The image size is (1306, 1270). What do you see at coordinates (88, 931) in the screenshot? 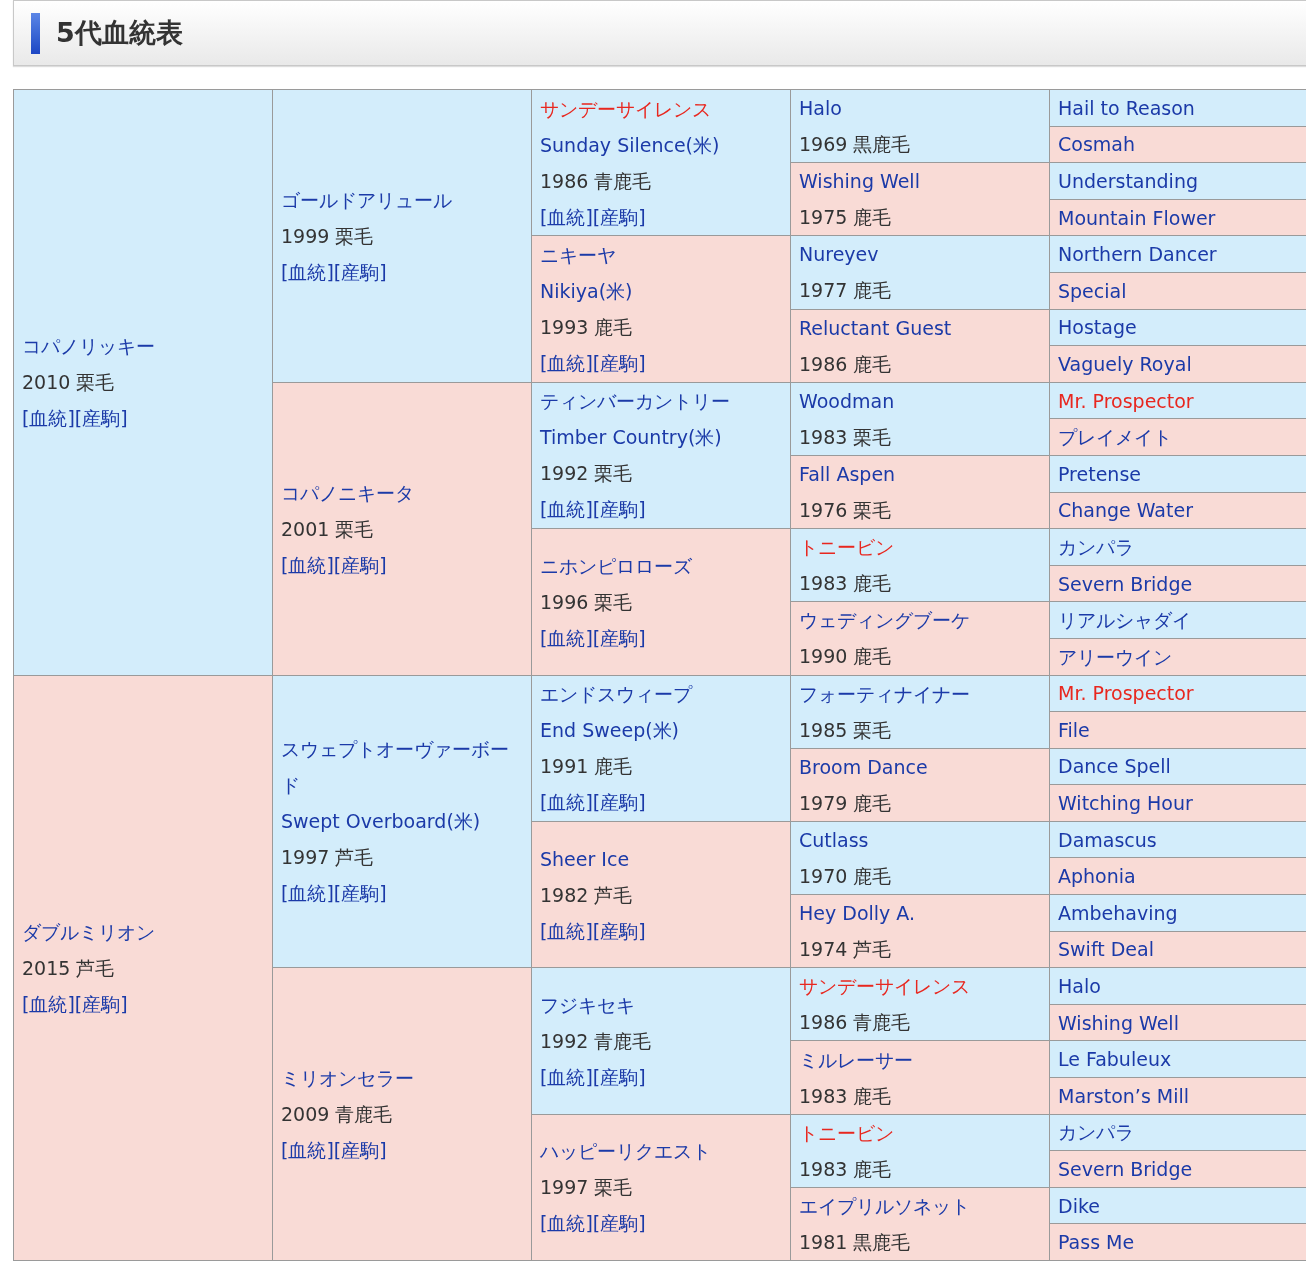
I see `horse-name-link: ダブルミリオン` at bounding box center [88, 931].